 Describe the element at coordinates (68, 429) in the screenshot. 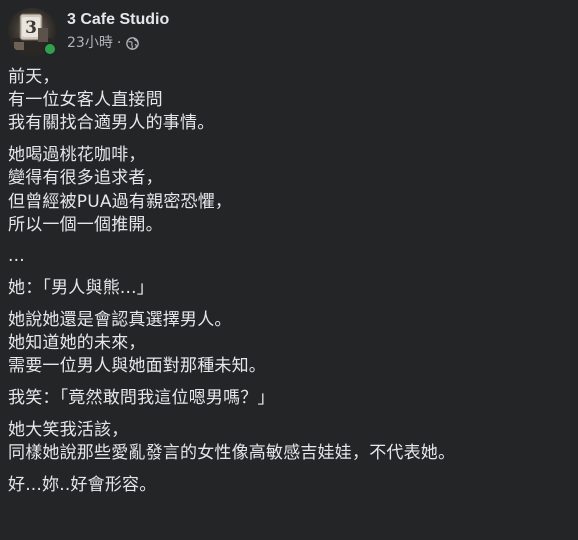

I see `post-text-line: 她大笑我活該，` at that location.